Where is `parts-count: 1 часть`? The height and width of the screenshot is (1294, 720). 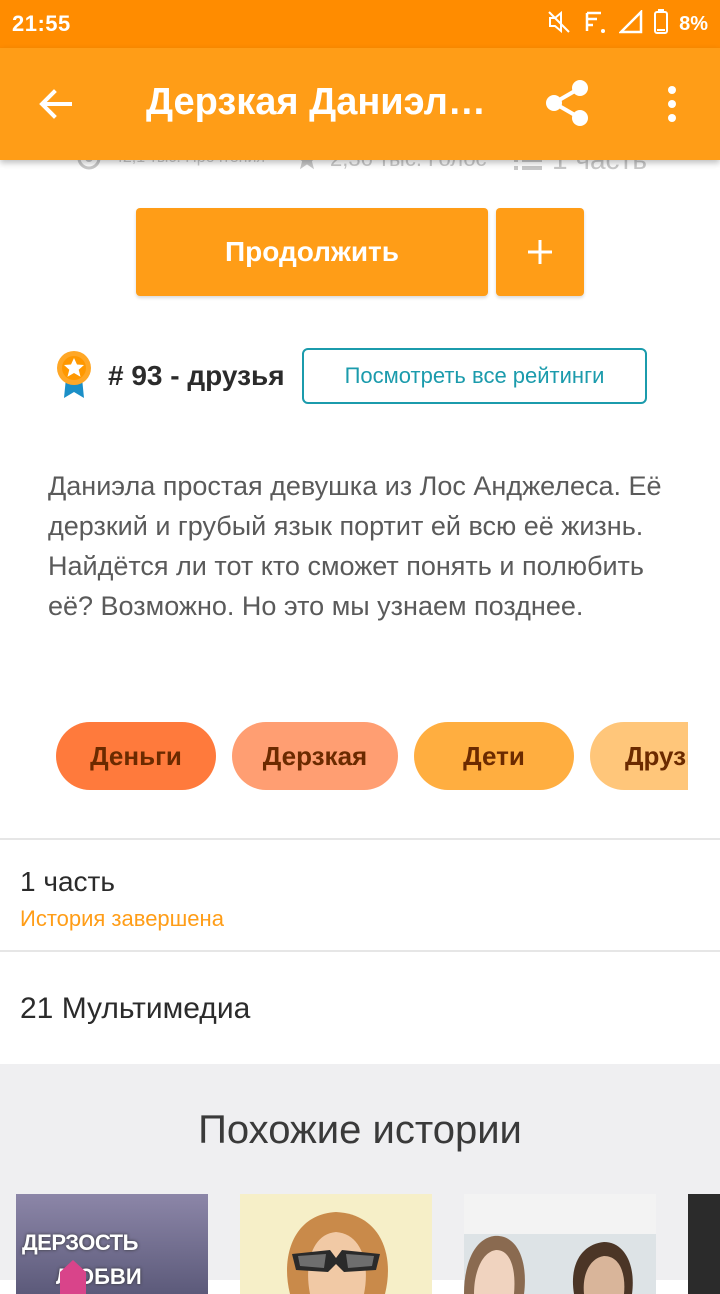 parts-count: 1 часть is located at coordinates (67, 882).